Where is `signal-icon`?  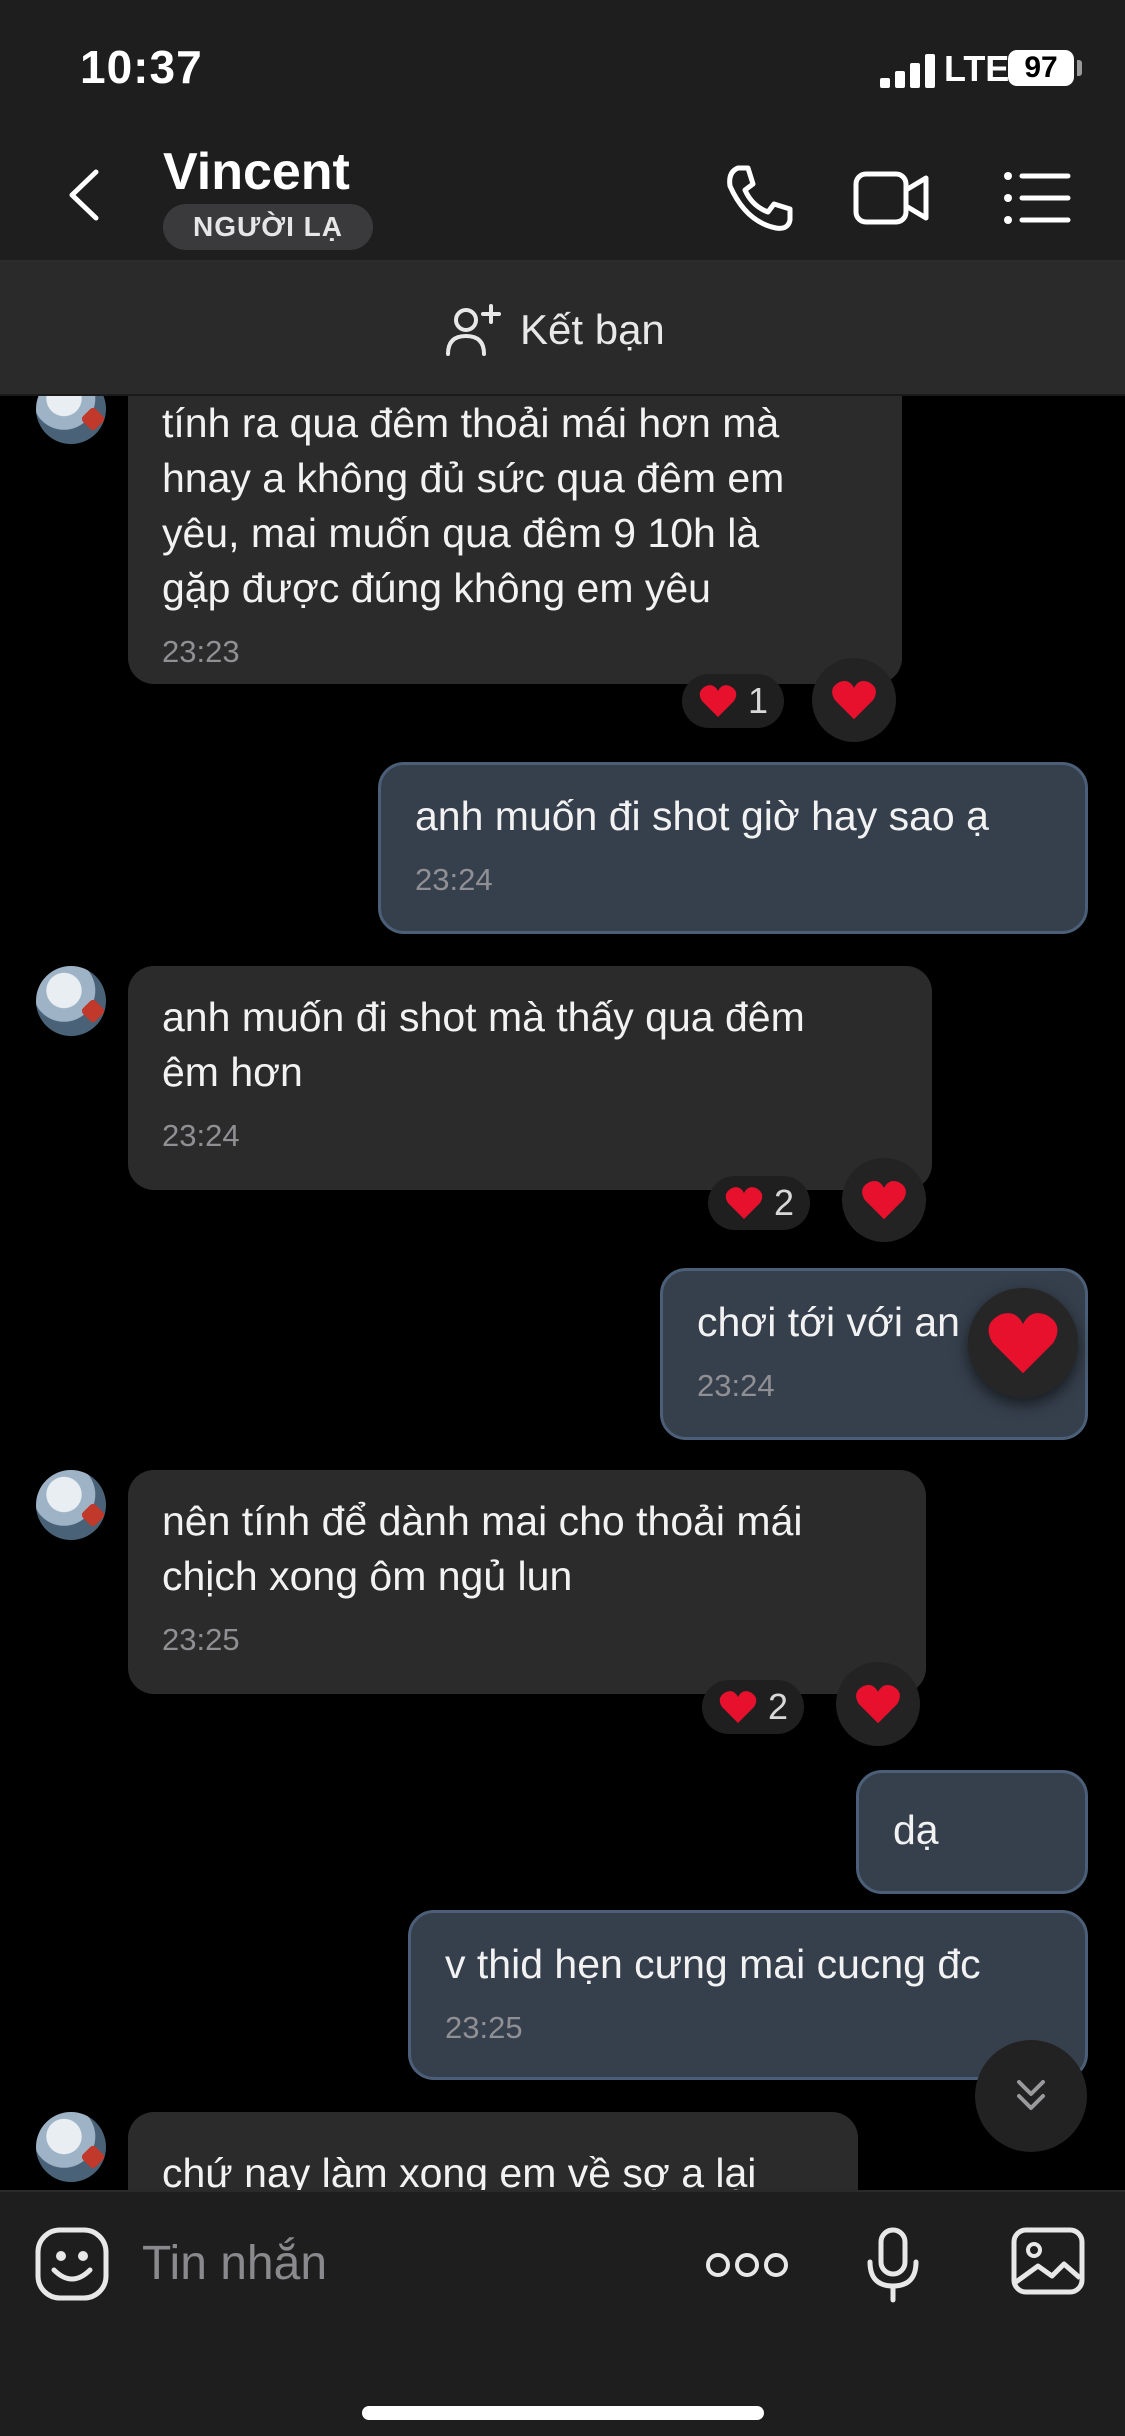
signal-icon is located at coordinates (907, 71).